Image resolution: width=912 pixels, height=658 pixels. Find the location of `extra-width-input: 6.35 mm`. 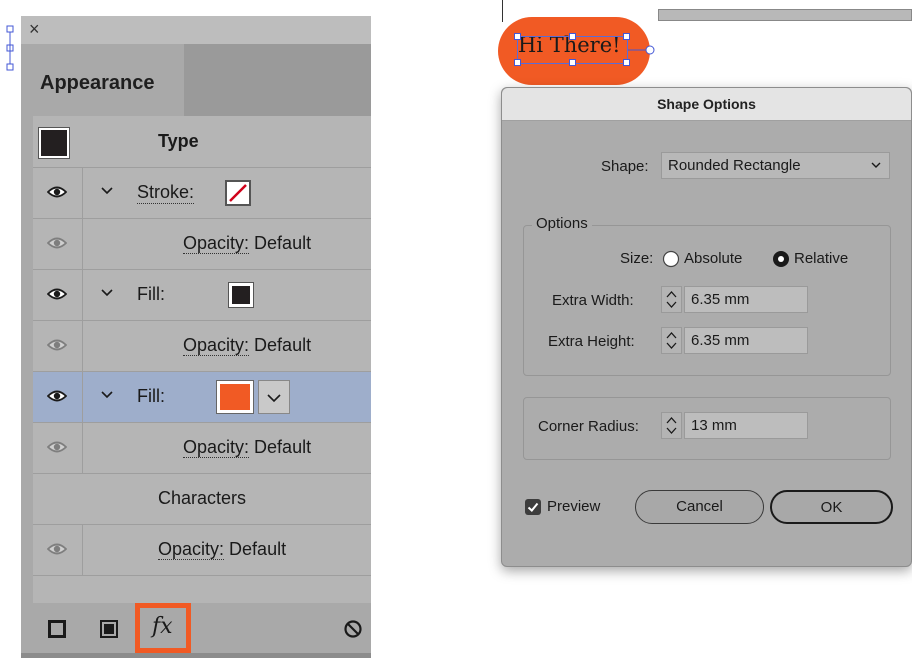

extra-width-input: 6.35 mm is located at coordinates (746, 299).